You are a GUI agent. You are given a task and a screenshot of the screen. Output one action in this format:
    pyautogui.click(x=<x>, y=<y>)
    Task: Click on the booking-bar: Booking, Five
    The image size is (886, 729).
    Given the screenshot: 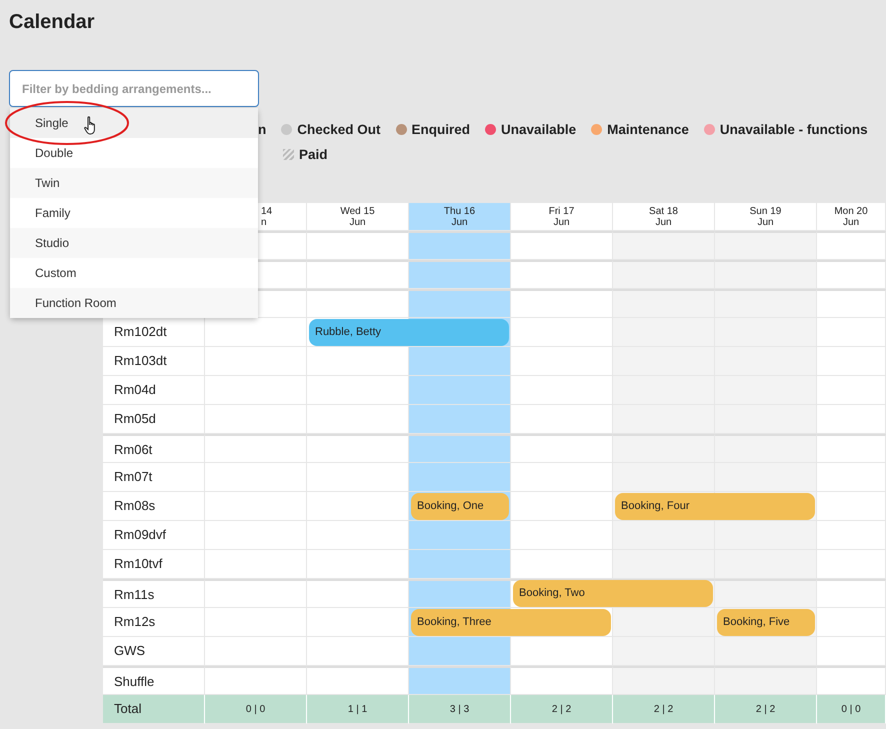 What is the action you would take?
    pyautogui.click(x=766, y=622)
    